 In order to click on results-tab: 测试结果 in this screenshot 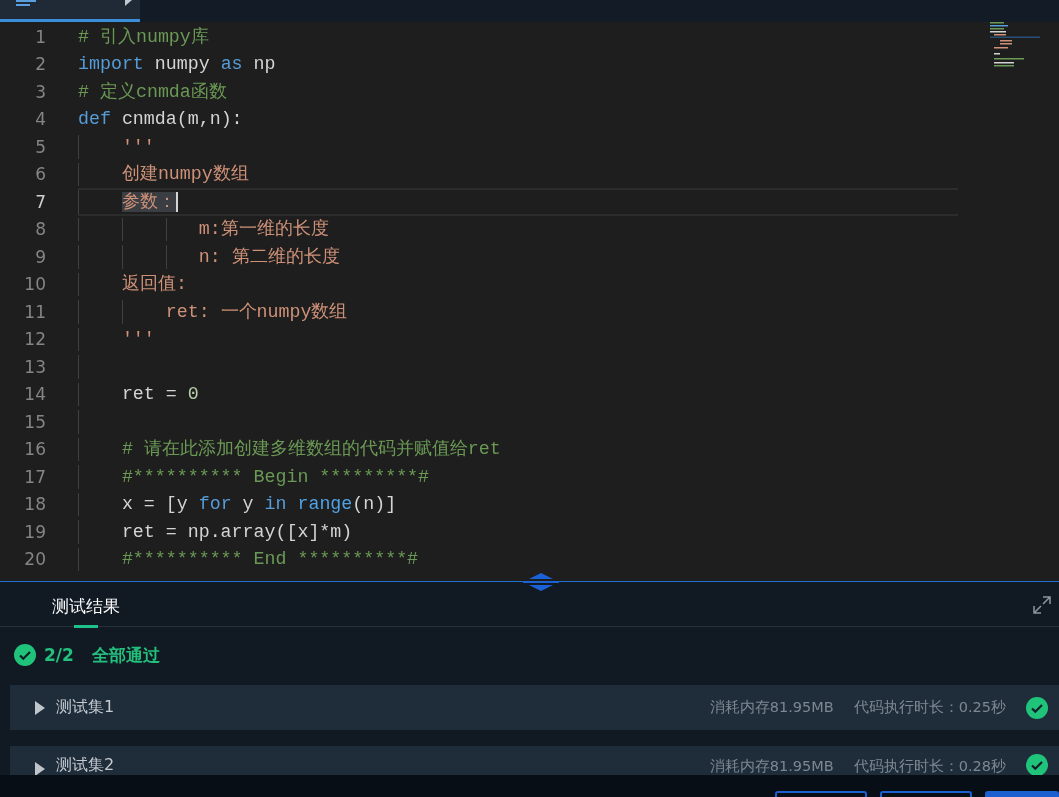, I will do `click(86, 610)`.